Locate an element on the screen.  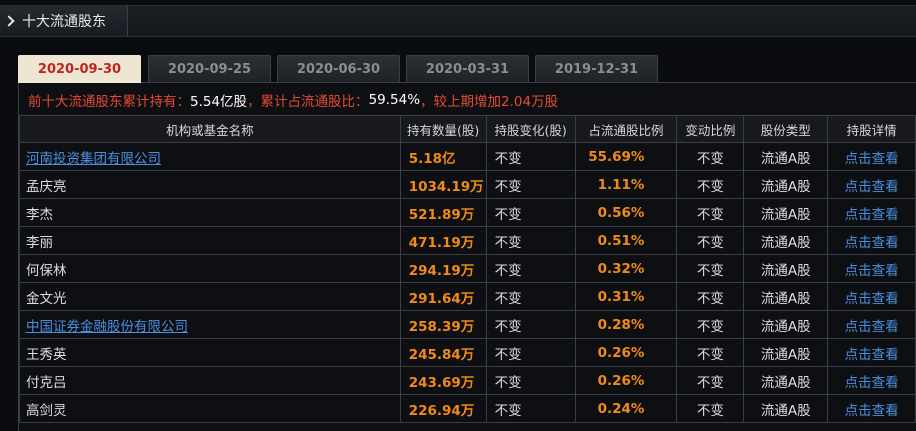
holder-name: 李杰 is located at coordinates (210, 212).